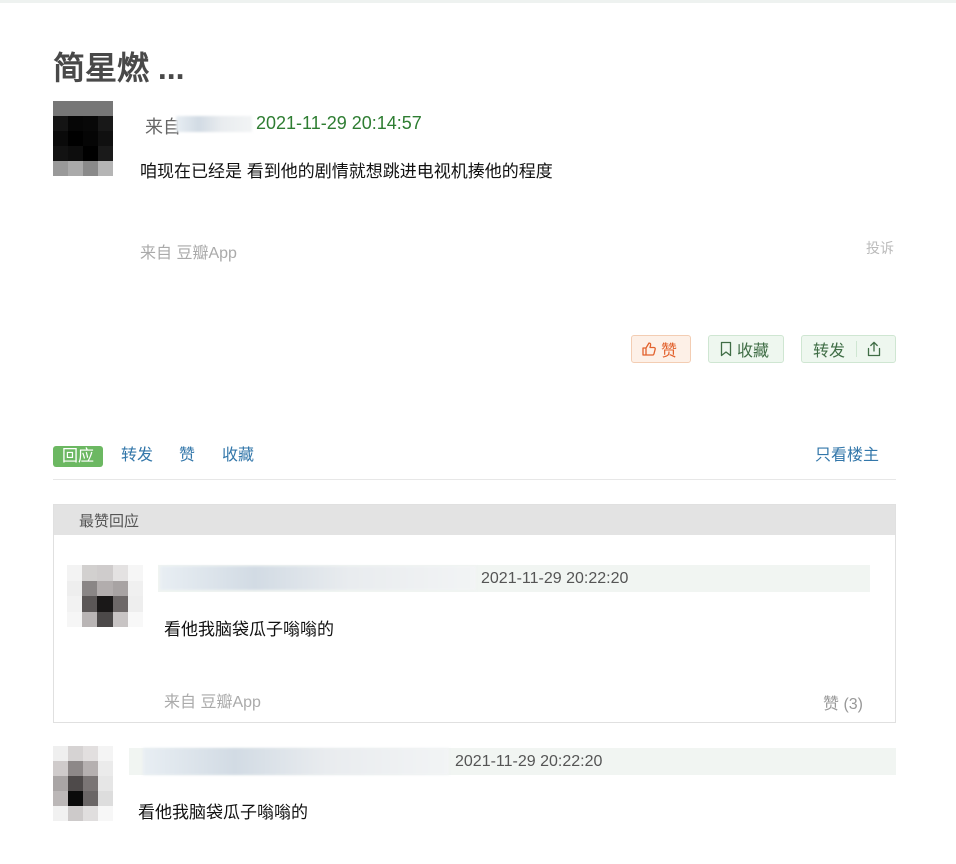  Describe the element at coordinates (83, 138) in the screenshot. I see `author-avatar` at that location.